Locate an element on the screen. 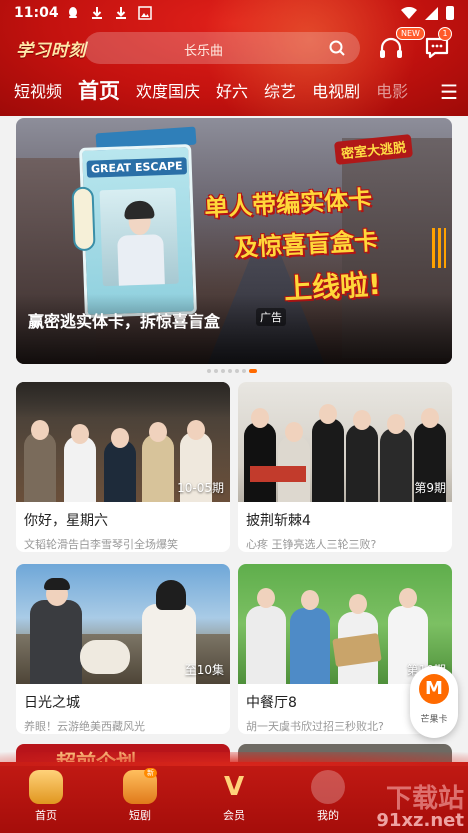 This screenshot has width=468, height=833. ad-badge: 广告 is located at coordinates (271, 317).